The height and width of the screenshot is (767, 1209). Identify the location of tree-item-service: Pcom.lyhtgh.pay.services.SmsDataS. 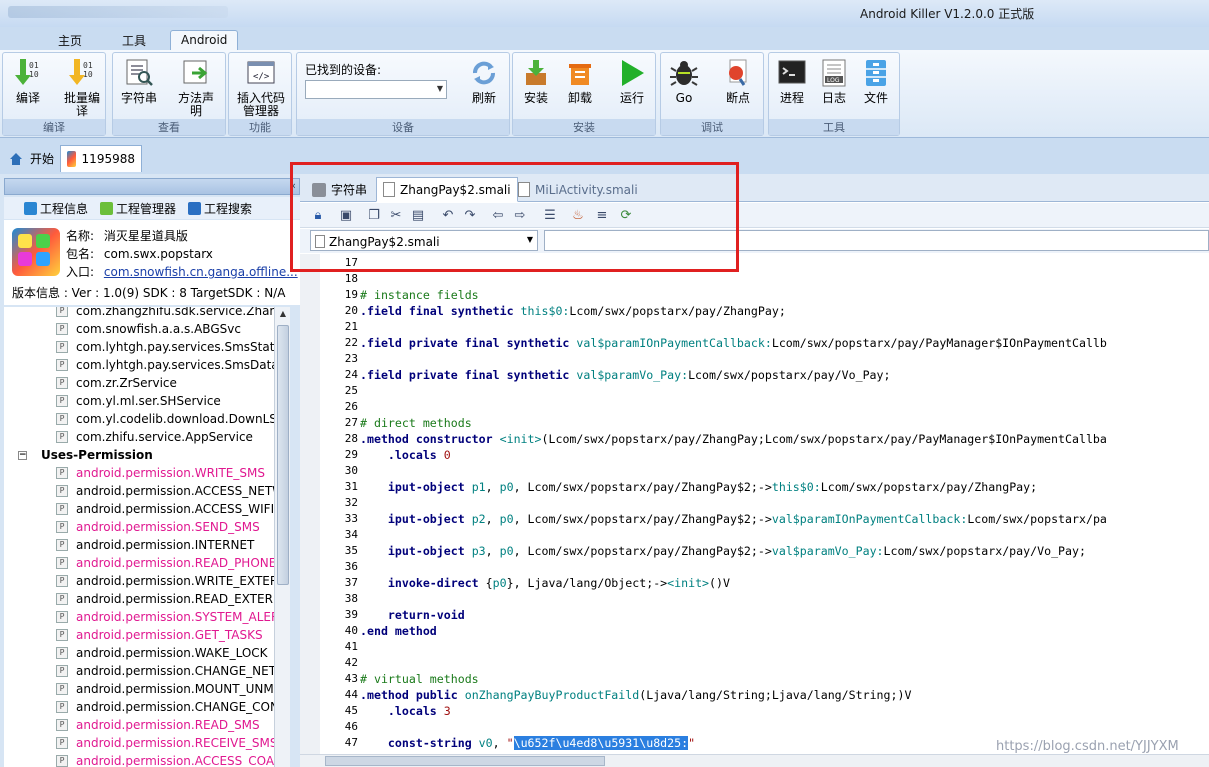
(165, 365).